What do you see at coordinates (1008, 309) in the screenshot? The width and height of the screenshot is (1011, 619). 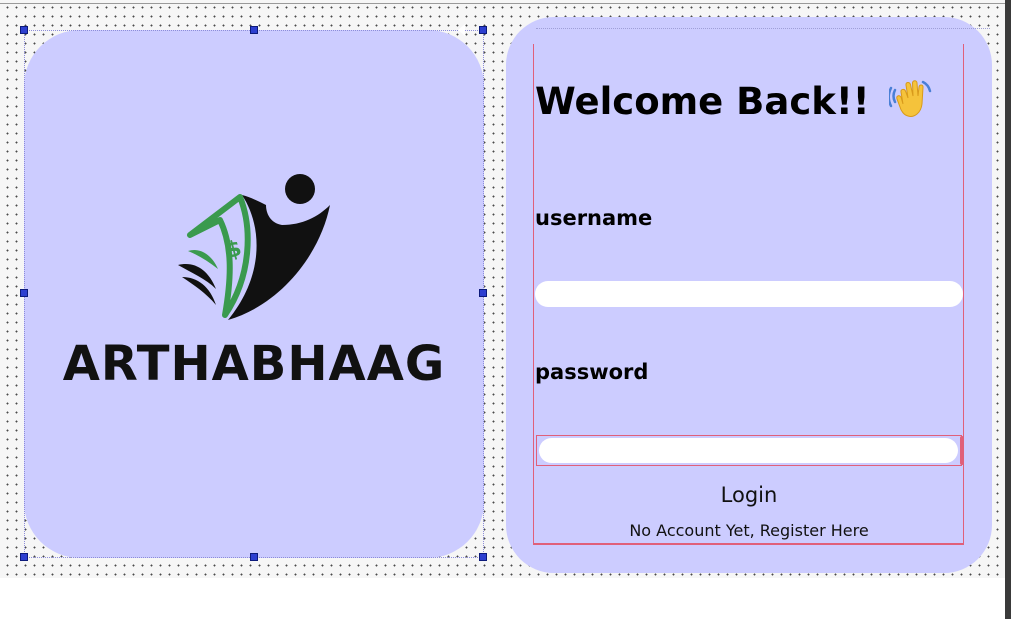 I see `scrollbar` at bounding box center [1008, 309].